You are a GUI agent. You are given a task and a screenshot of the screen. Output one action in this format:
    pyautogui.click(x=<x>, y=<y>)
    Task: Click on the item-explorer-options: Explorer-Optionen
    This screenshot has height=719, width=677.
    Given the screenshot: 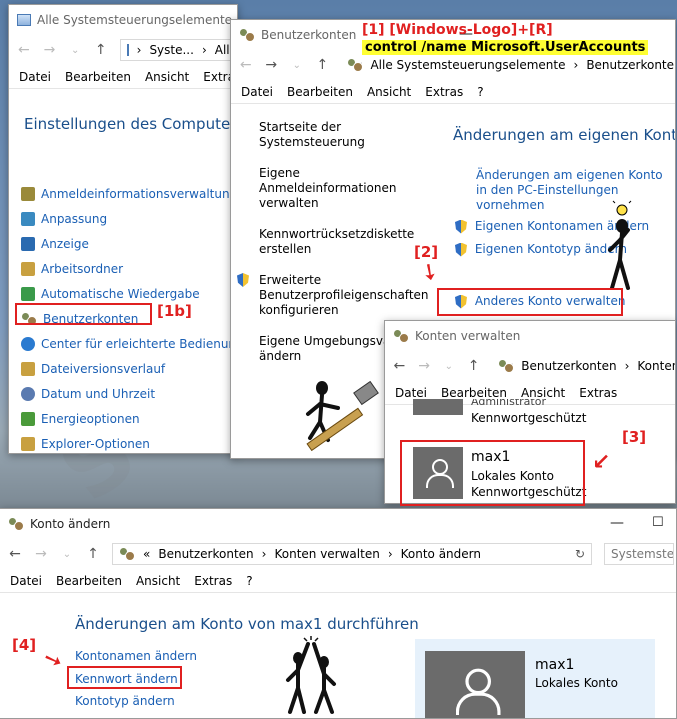 What is the action you would take?
    pyautogui.click(x=129, y=442)
    